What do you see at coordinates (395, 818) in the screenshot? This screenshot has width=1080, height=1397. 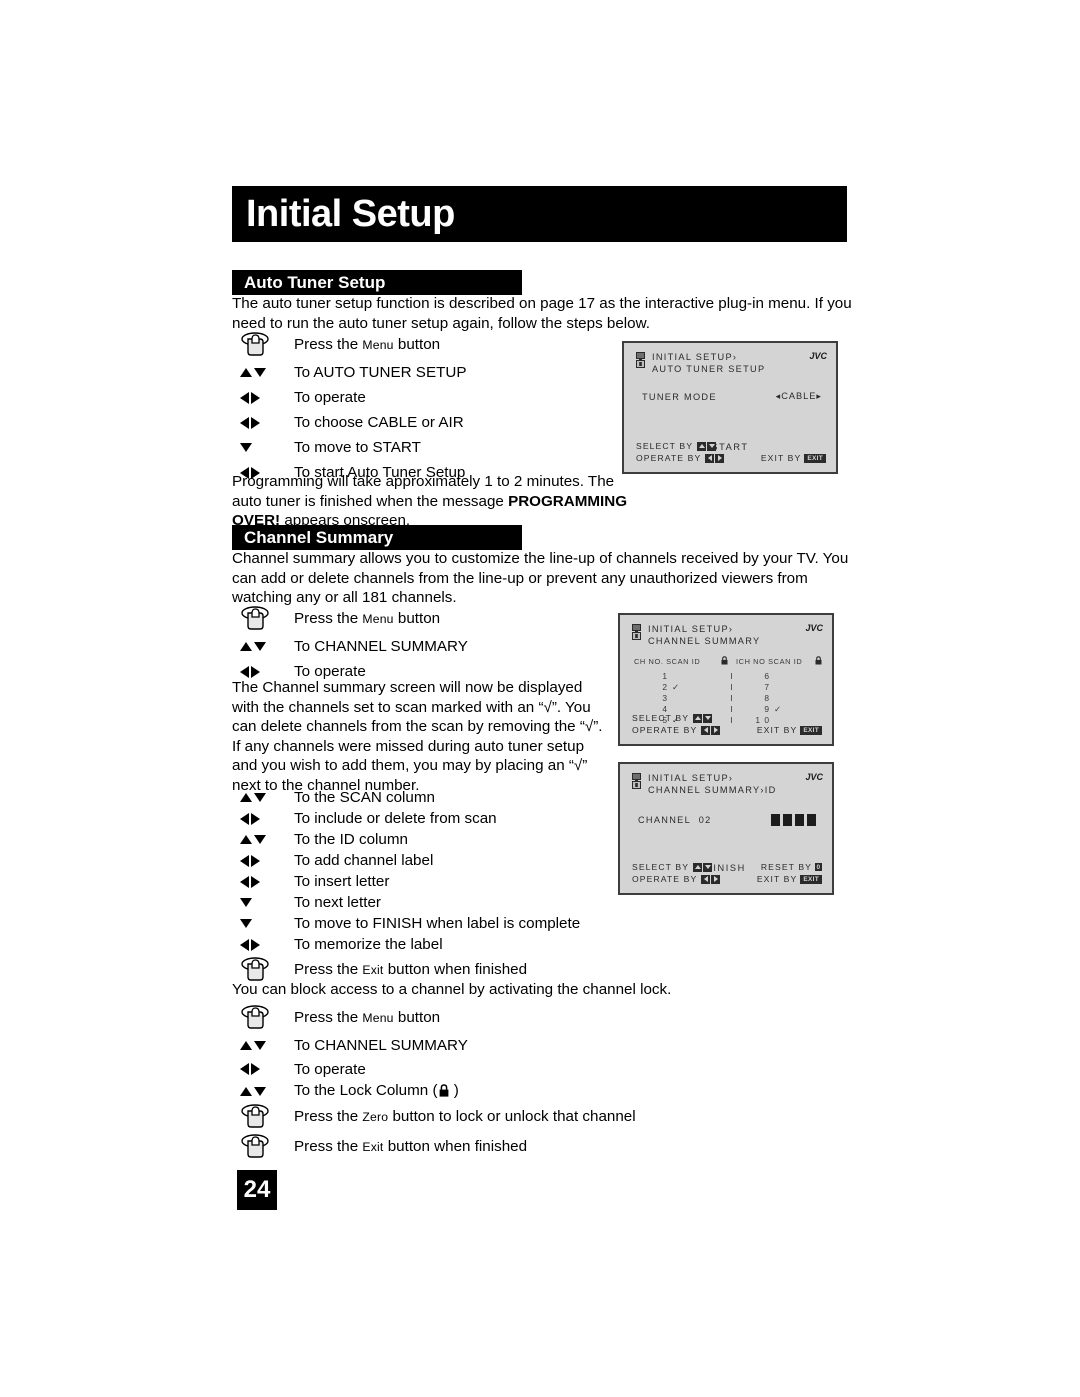 I see `step-label: To include or delete from scan` at bounding box center [395, 818].